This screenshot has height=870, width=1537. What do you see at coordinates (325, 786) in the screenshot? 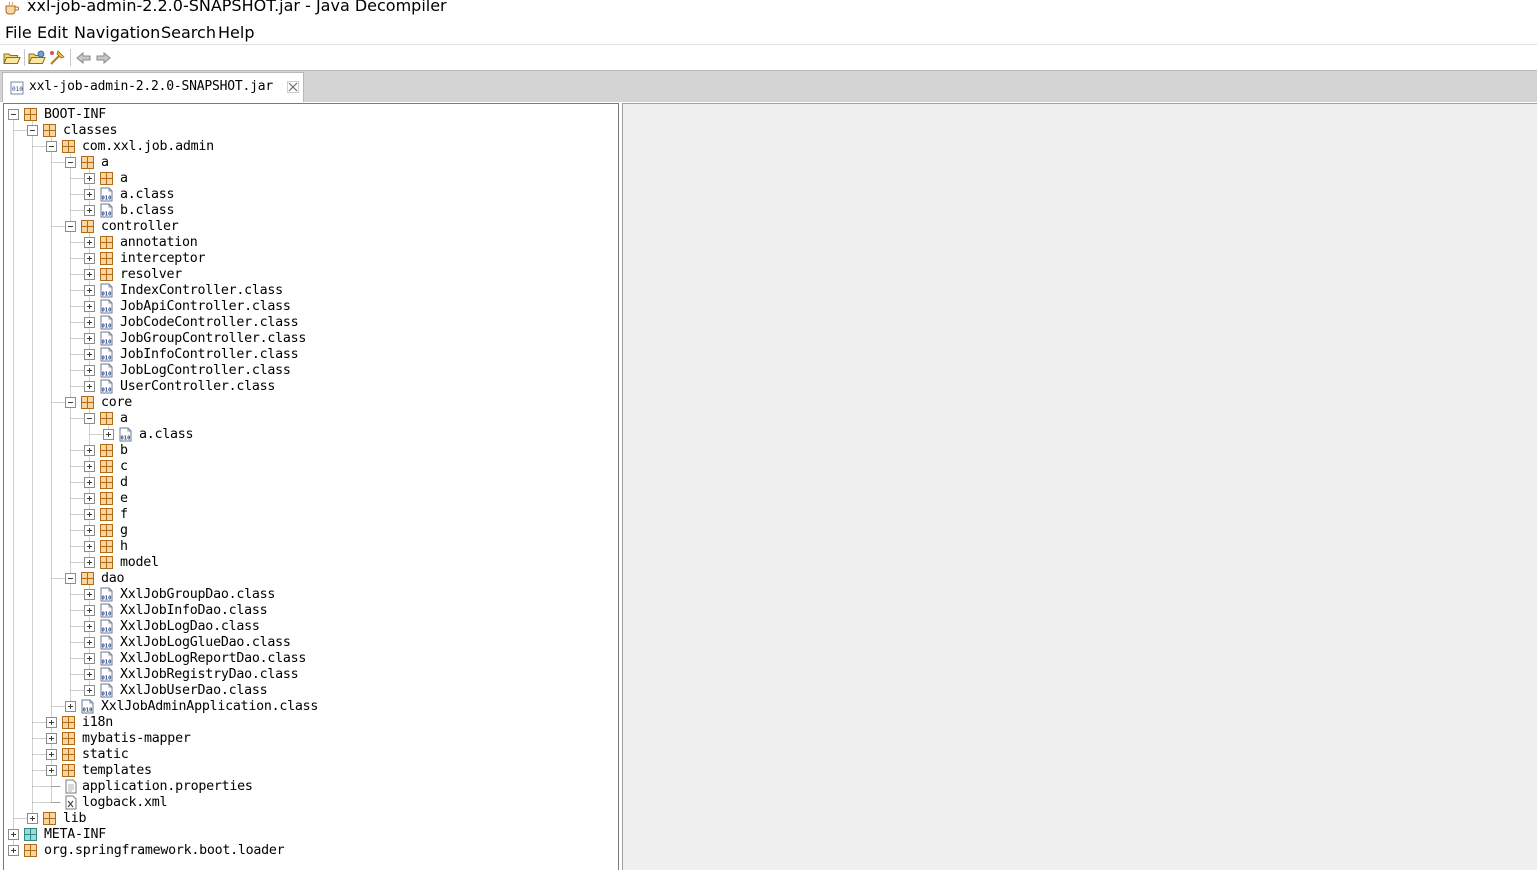
I see `tree-file-node: application.properties` at bounding box center [325, 786].